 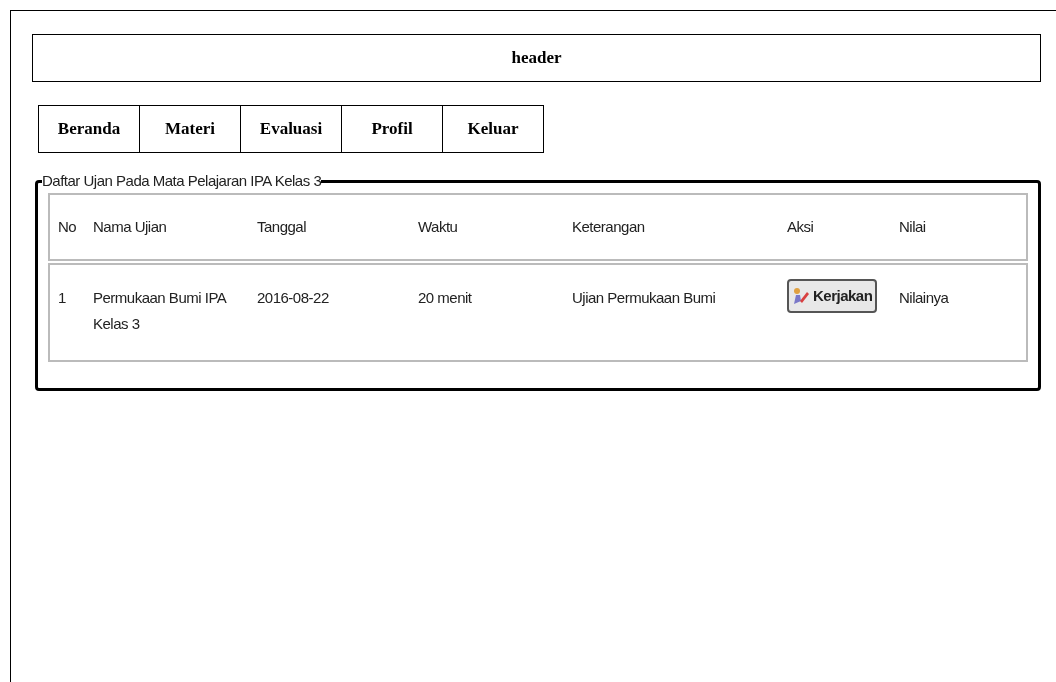 I want to click on pencil-user-icon, so click(x=801, y=296).